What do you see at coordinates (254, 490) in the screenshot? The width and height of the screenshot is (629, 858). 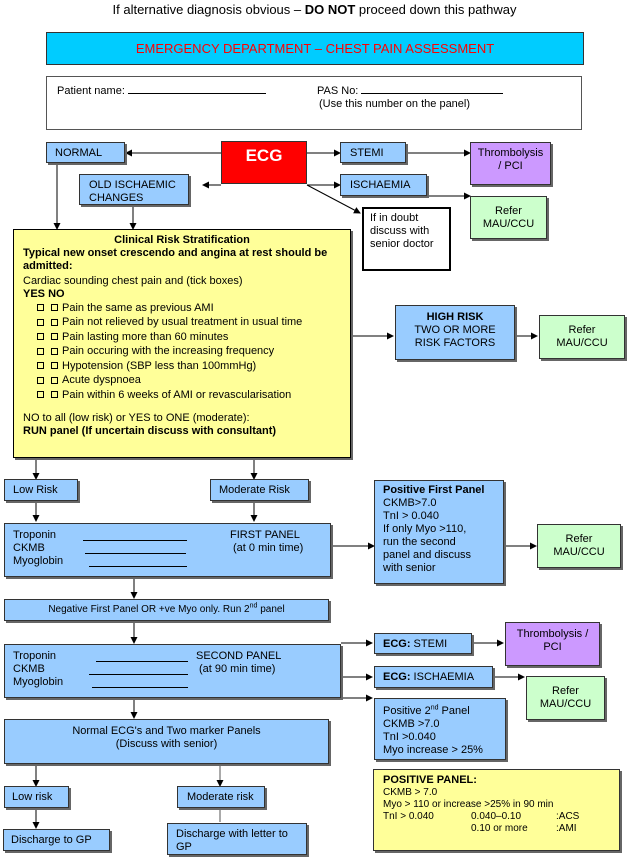 I see `moderate-risk-label: Moderate Risk` at bounding box center [254, 490].